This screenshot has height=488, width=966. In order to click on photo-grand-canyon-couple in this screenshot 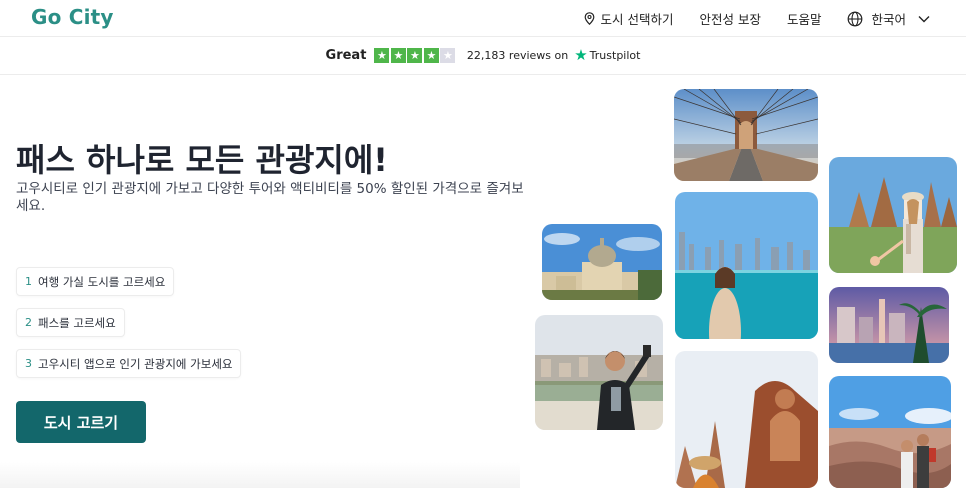, I will do `click(890, 432)`.